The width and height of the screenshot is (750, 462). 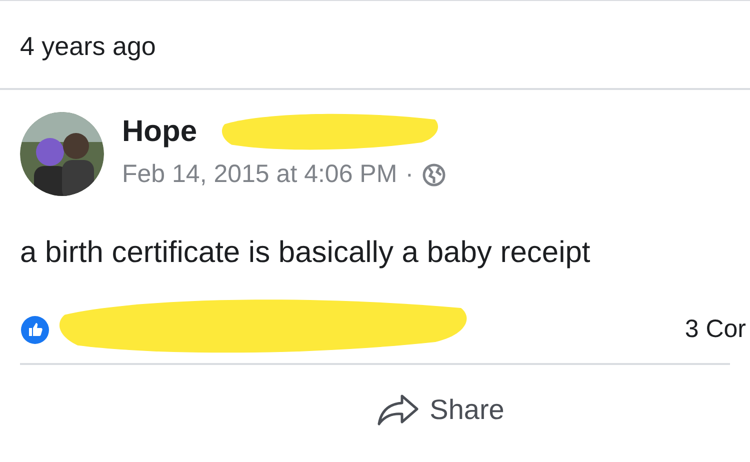 What do you see at coordinates (715, 330) in the screenshot?
I see `comment-count: 3 Cor` at bounding box center [715, 330].